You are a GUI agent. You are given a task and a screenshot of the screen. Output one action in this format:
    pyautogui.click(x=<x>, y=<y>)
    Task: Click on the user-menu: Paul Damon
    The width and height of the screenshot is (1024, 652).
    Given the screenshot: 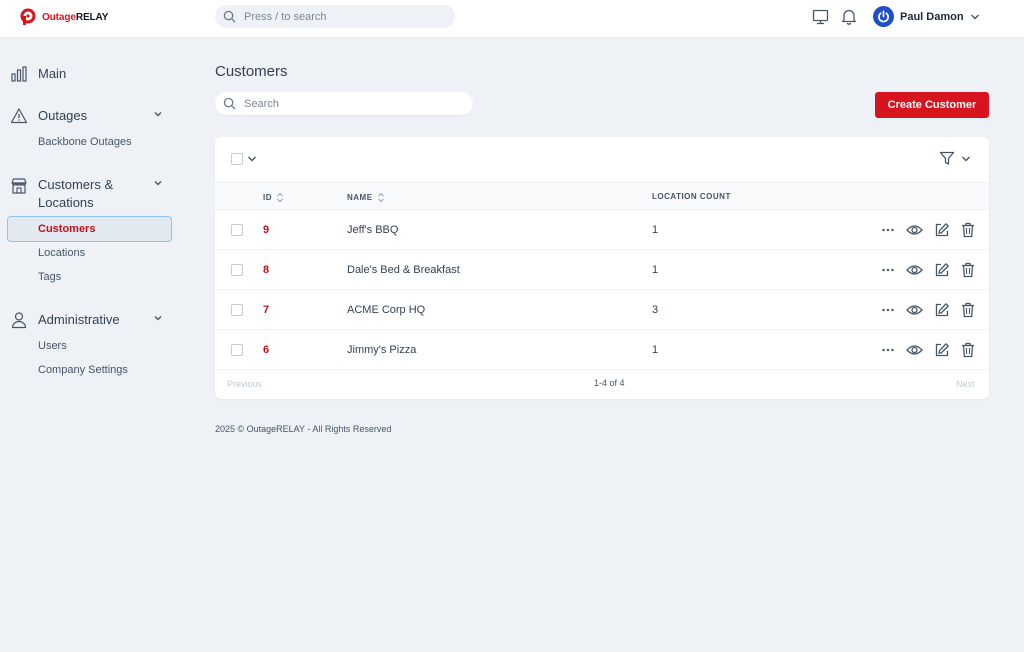 What is the action you would take?
    pyautogui.click(x=926, y=16)
    